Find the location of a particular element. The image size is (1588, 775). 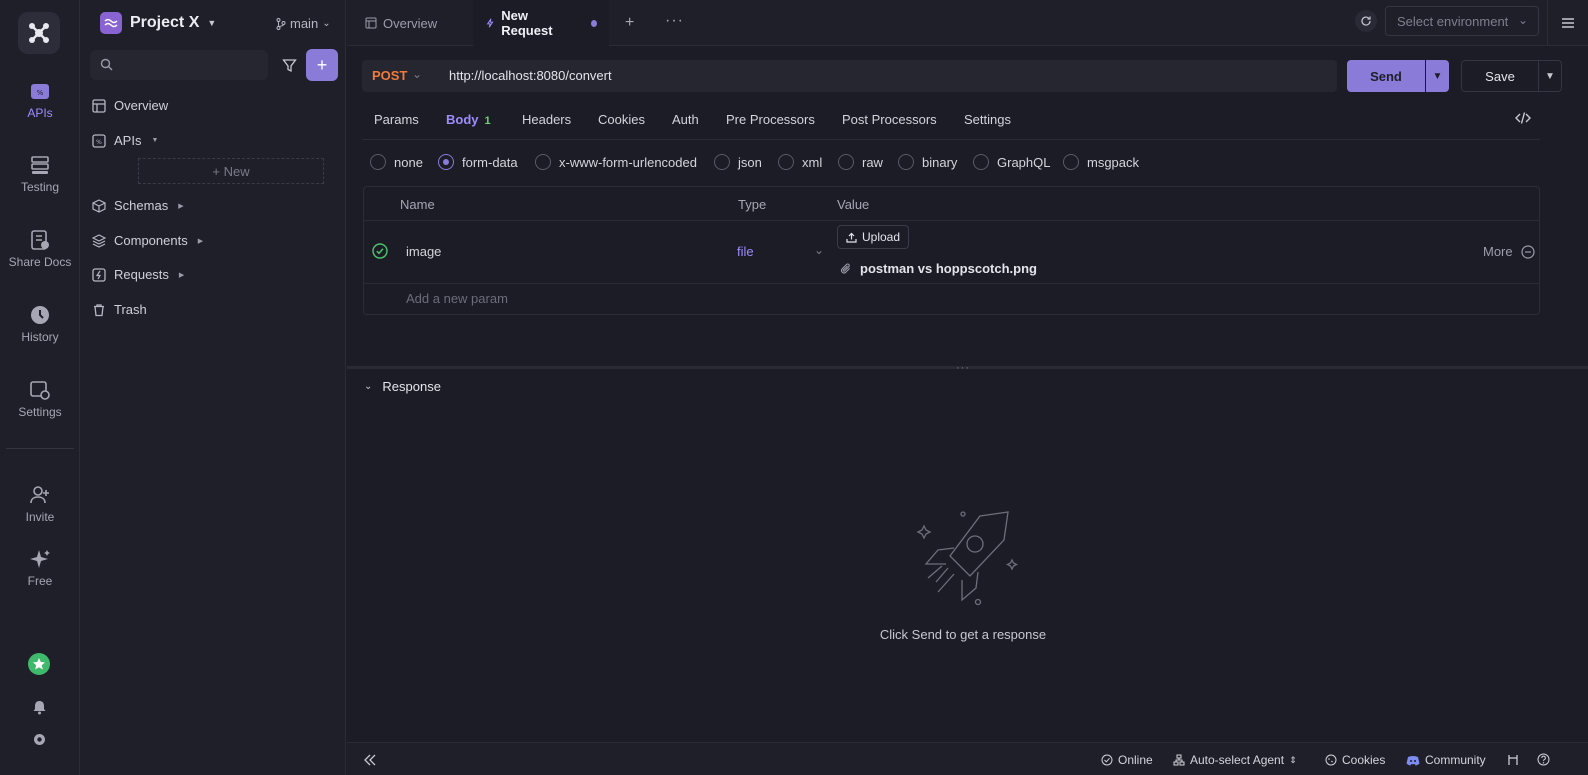

search-input is located at coordinates (179, 65).